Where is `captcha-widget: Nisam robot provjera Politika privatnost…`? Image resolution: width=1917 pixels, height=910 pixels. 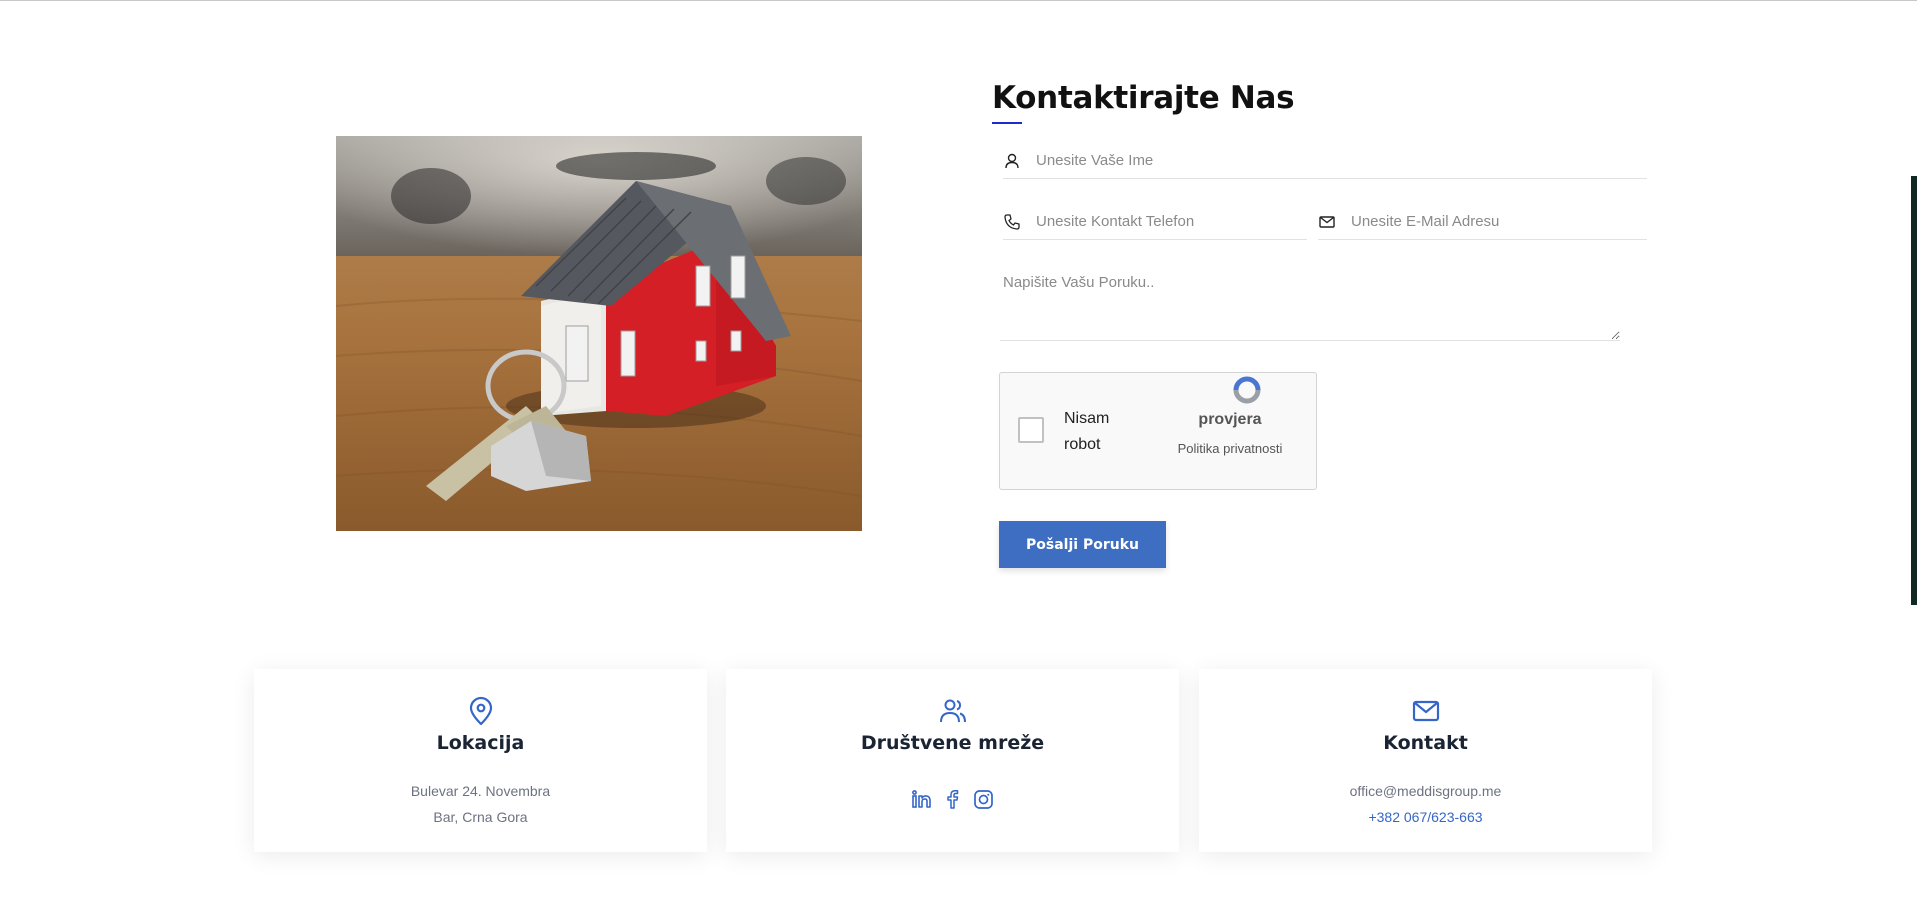 captcha-widget: Nisam robot provjera Politika privatnost… is located at coordinates (1158, 431).